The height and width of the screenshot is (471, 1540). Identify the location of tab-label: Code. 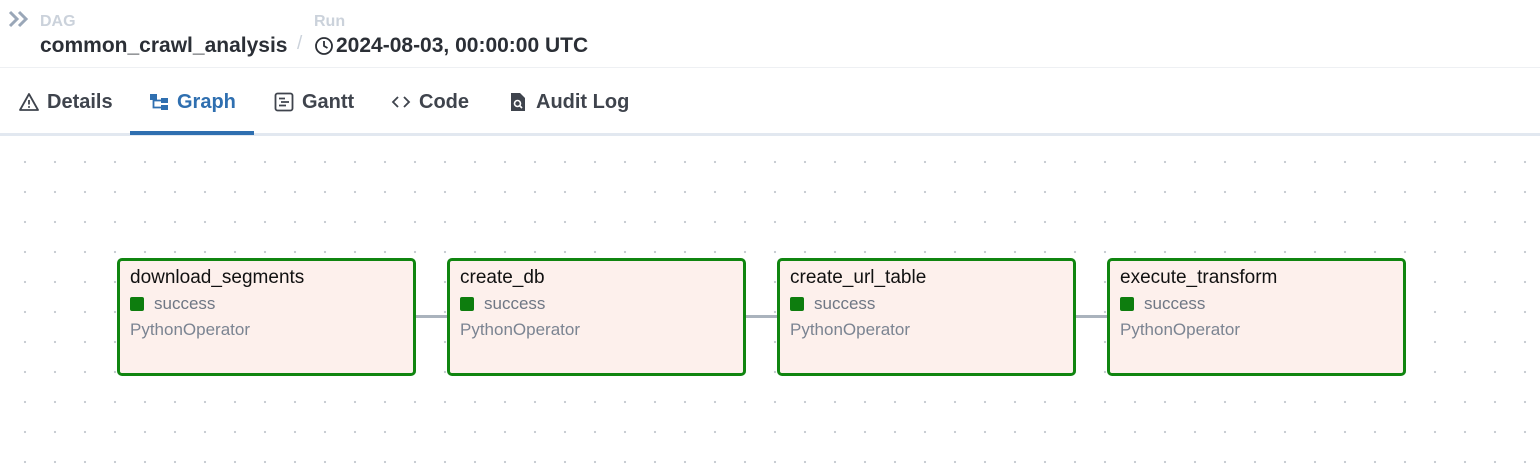
(444, 101).